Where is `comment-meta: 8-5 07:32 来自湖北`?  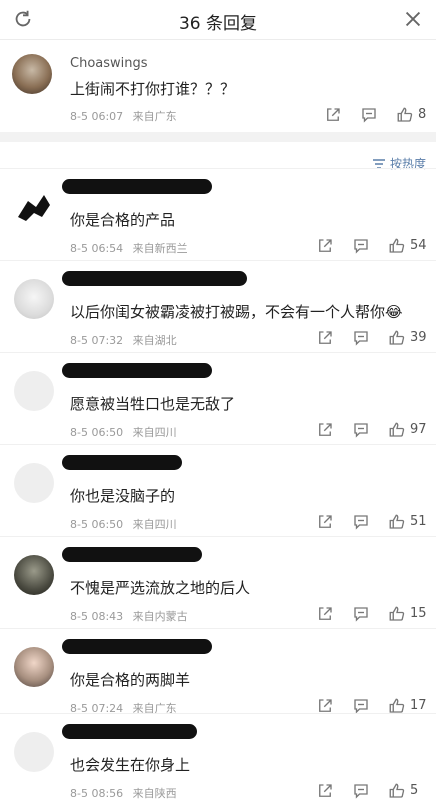
comment-meta: 8-5 07:32 来自湖北 is located at coordinates (123, 340).